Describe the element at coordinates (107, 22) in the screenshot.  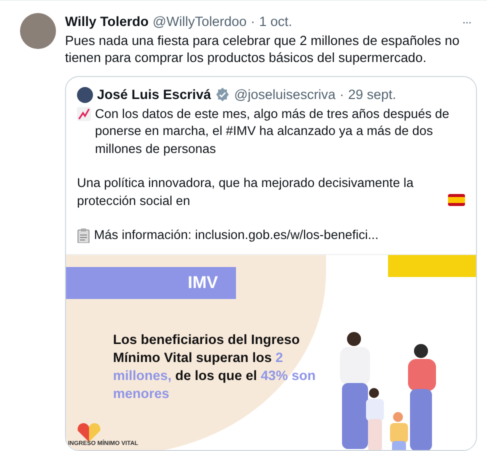
I see `author-name: Willy Tolerdo` at that location.